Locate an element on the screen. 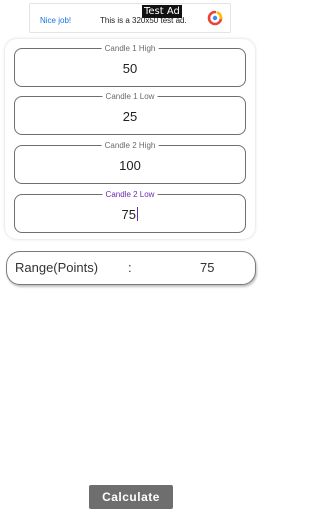 Image resolution: width=320 pixels, height=512 pixels. calculate-button: Calculate is located at coordinates (131, 497).